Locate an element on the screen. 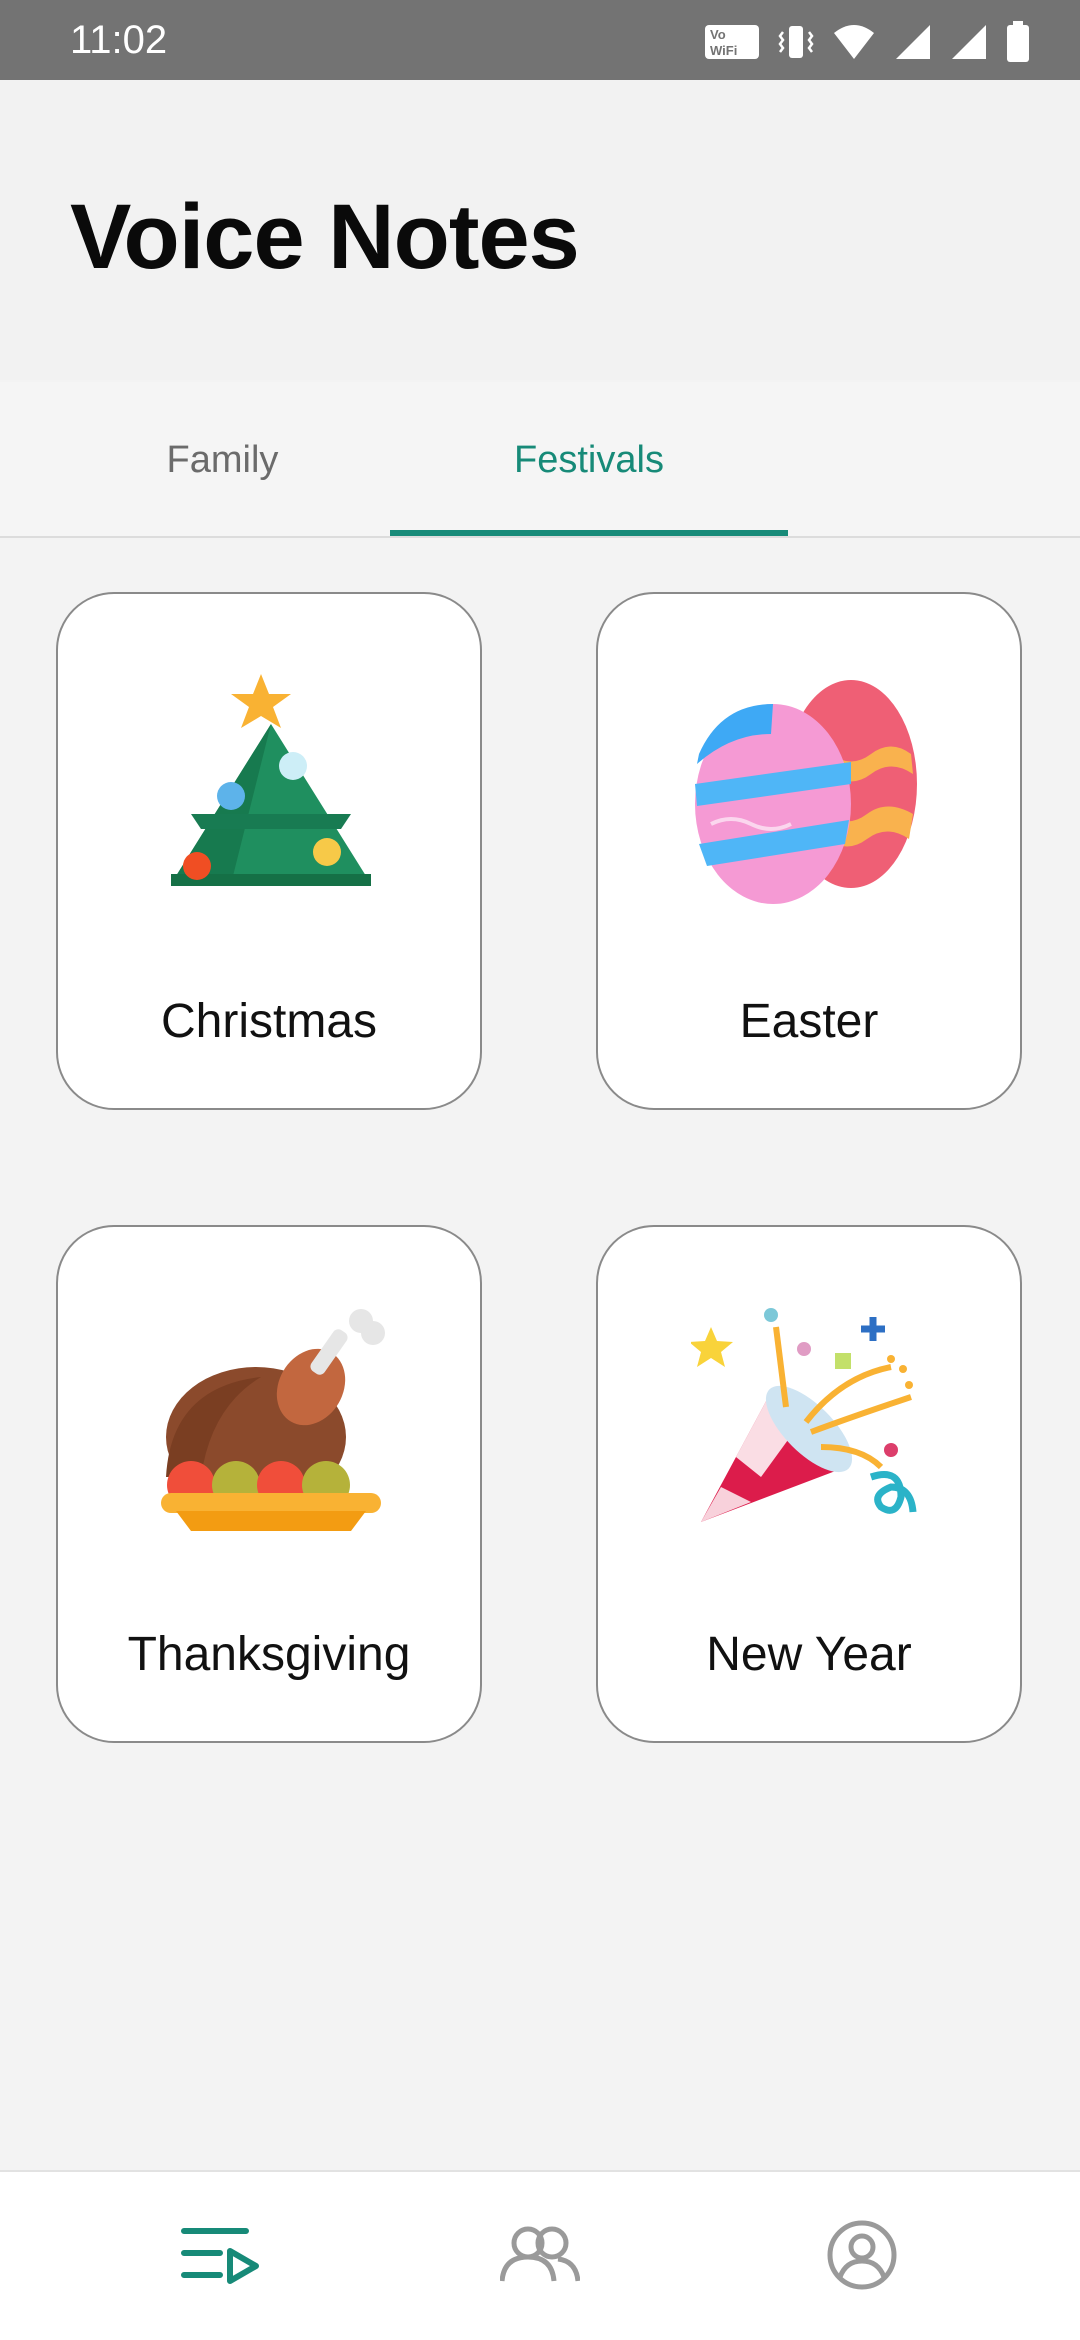  nav-playlist is located at coordinates (220, 2256).